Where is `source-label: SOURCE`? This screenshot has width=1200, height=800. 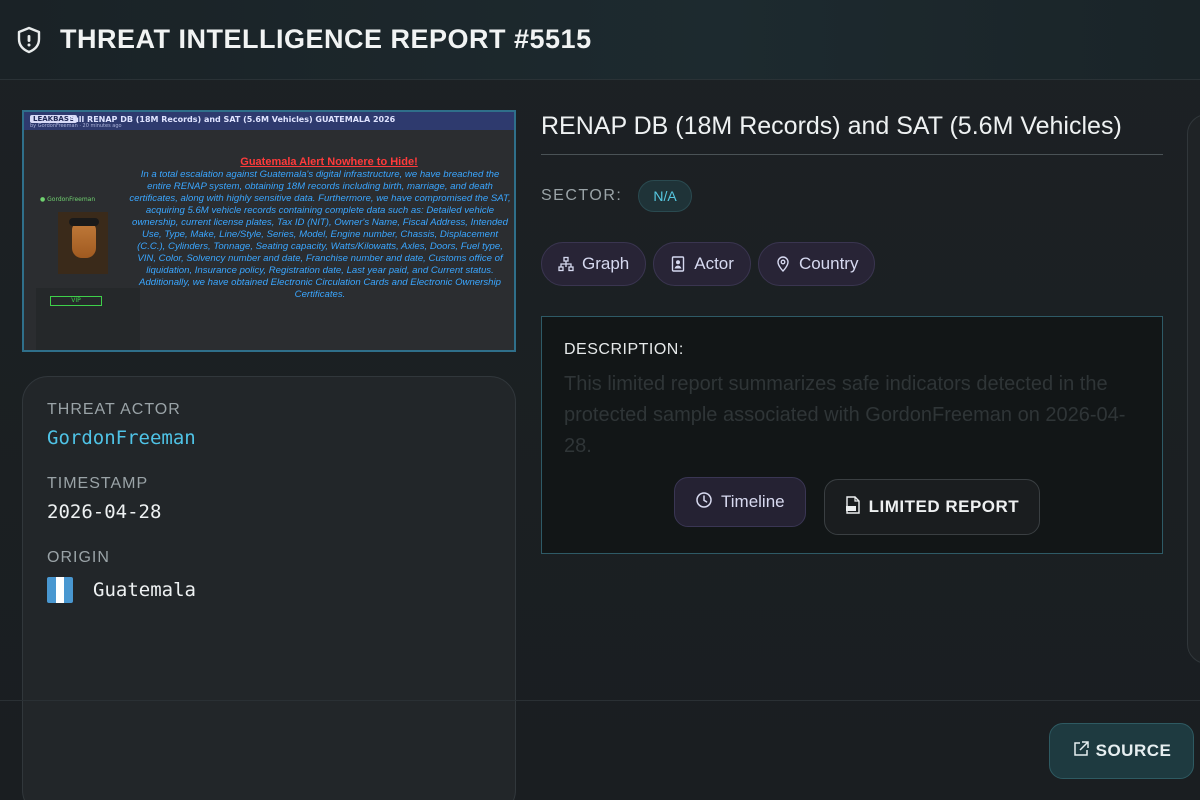
source-label: SOURCE is located at coordinates (1133, 750).